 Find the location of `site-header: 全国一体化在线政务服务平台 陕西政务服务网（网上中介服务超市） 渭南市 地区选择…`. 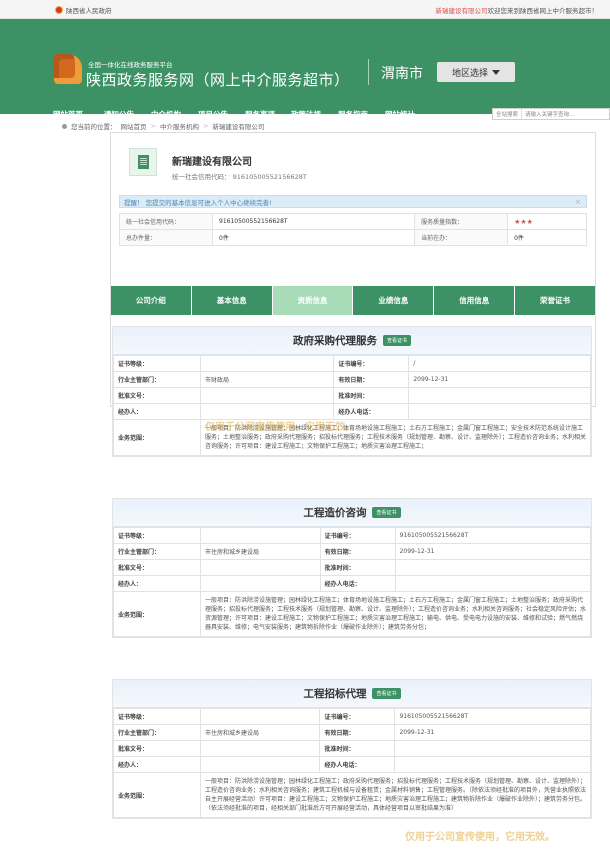

site-header: 全国一体化在线政务服务平台 陕西政务服务网（网上中介服务超市） 渭南市 地区选择… is located at coordinates (305, 72).